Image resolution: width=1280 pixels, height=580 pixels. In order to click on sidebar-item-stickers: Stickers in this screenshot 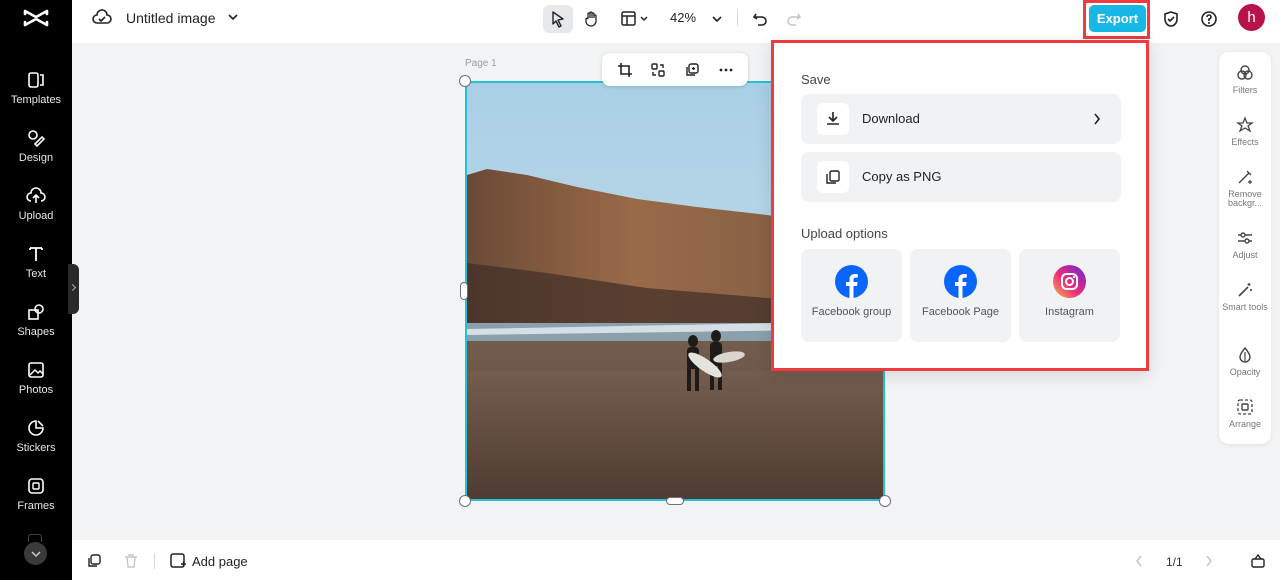, I will do `click(36, 443)`.